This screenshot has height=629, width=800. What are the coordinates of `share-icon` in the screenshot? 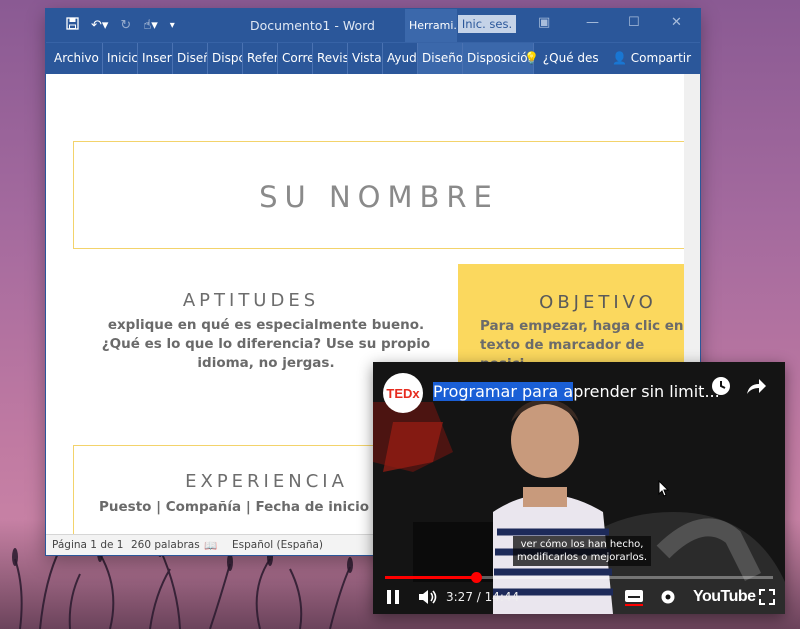 It's located at (756, 388).